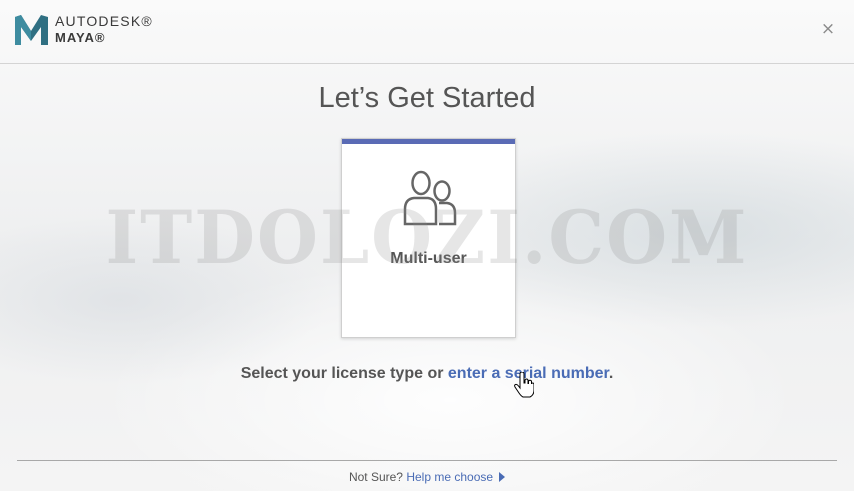 The height and width of the screenshot is (491, 854). What do you see at coordinates (375, 477) in the screenshot?
I see `not-sure-text: Not Sure?` at bounding box center [375, 477].